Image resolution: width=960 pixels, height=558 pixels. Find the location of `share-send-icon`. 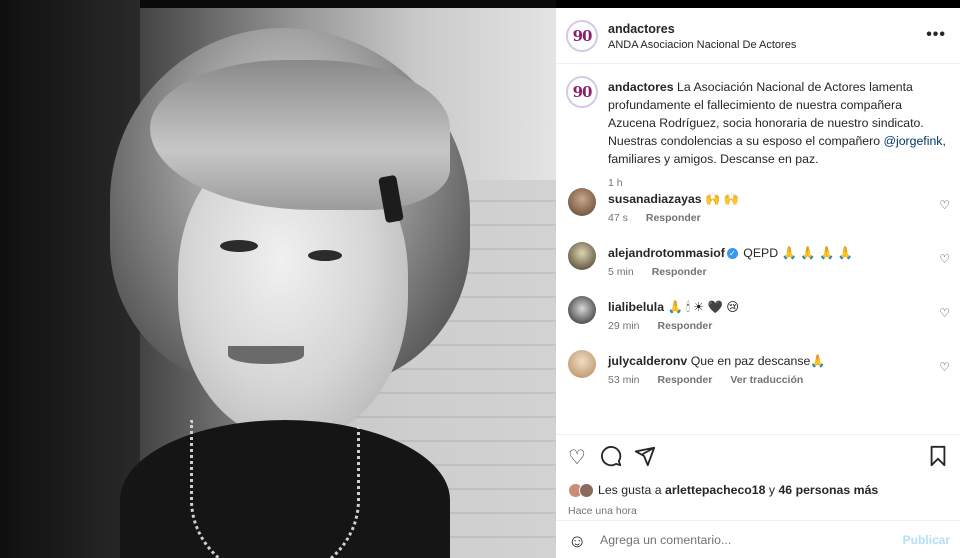

share-send-icon is located at coordinates (645, 459).